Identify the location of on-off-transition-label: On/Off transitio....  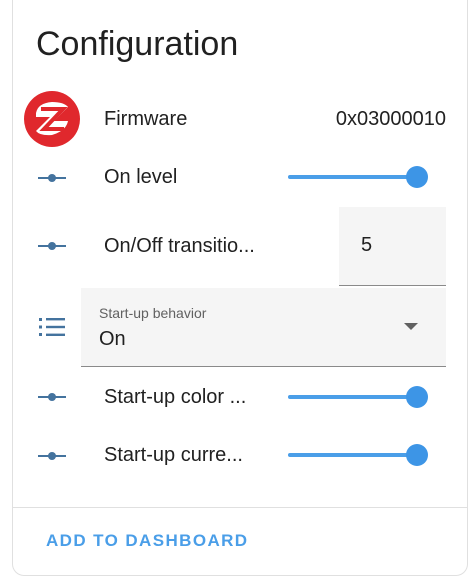
(179, 246).